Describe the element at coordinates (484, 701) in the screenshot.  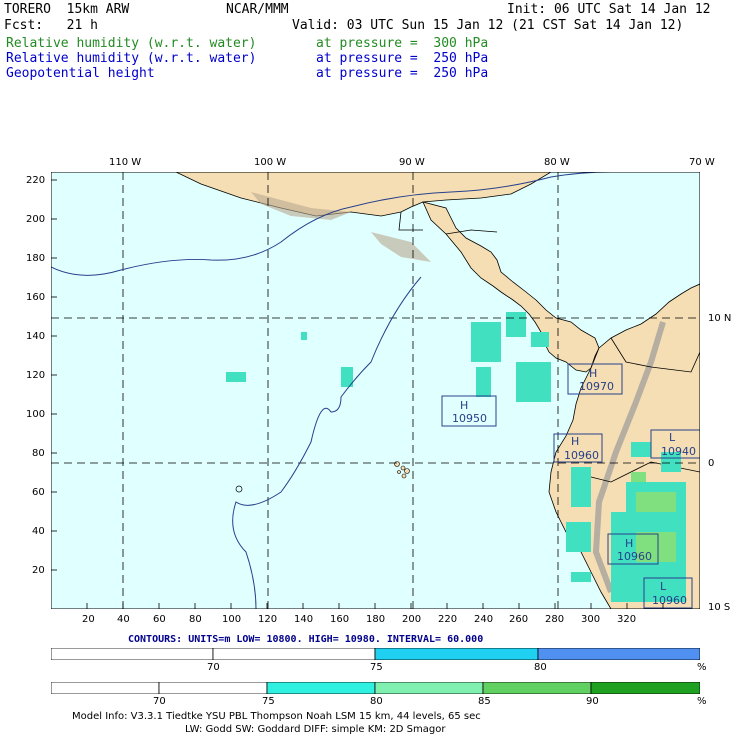
I see `colorbar2-label: 85` at that location.